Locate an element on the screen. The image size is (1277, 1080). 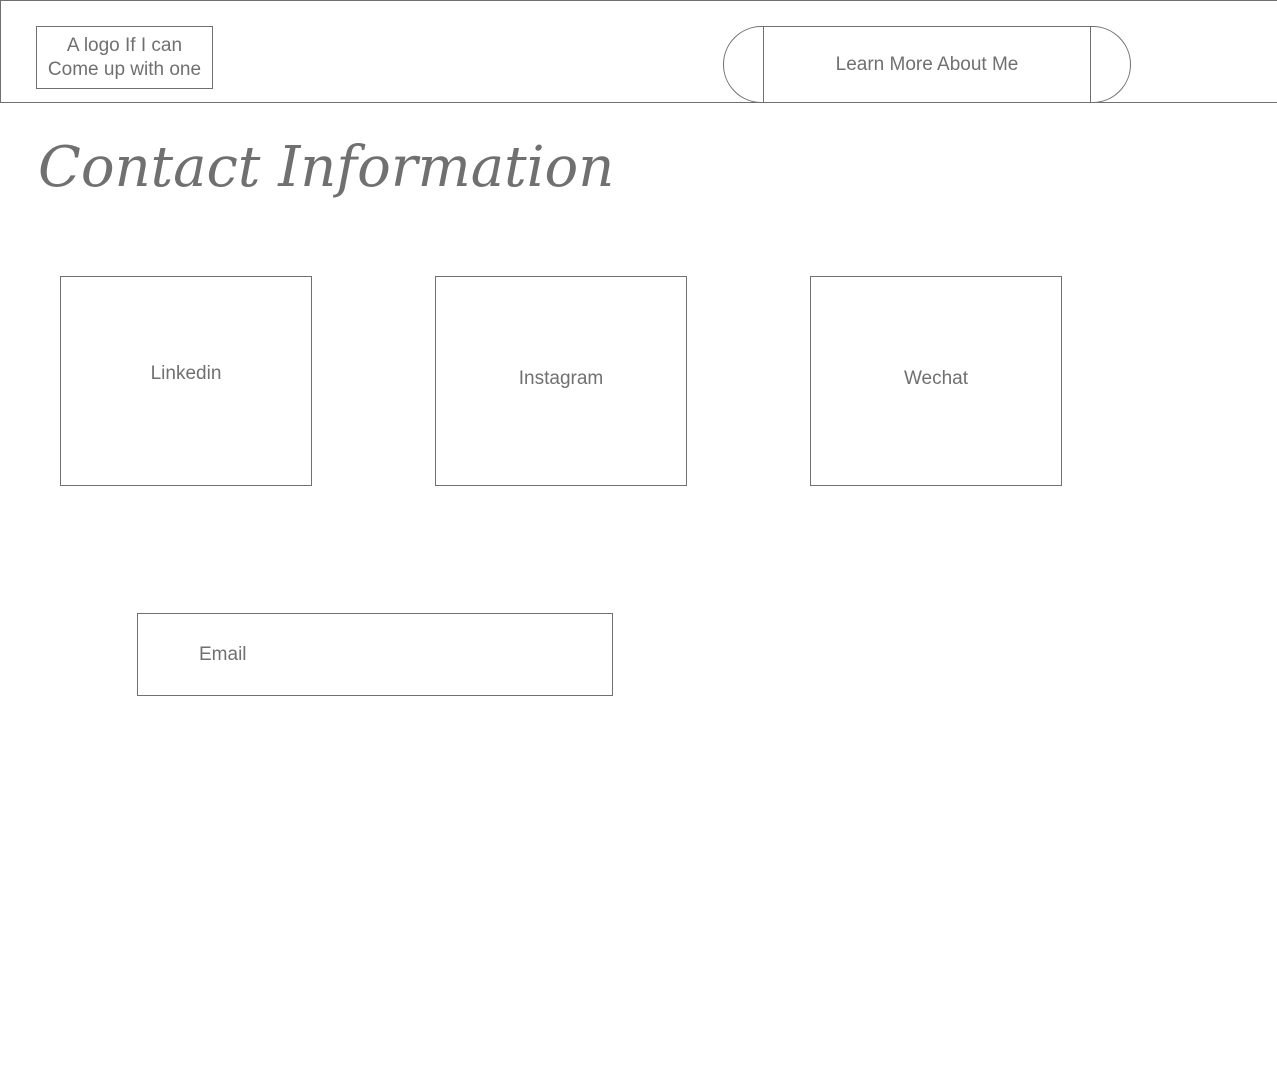
linkedin-card-label: Linkedin is located at coordinates (186, 373).